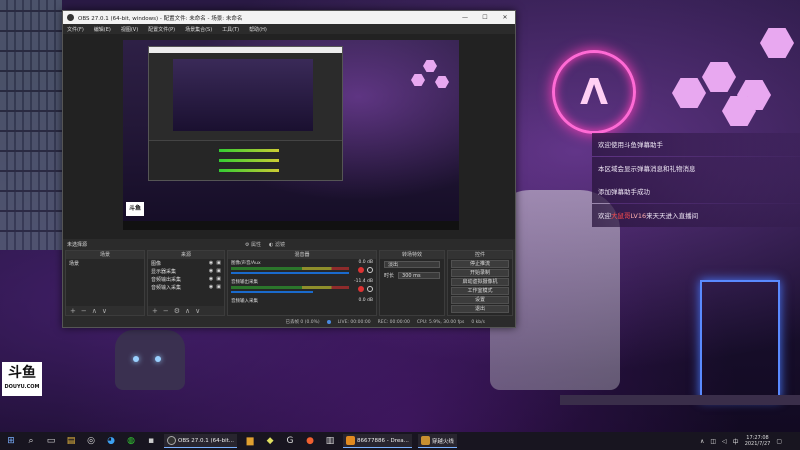 This screenshot has height=450, width=800. I want to click on douyu-logo-preview: 斗鱼, so click(135, 209).